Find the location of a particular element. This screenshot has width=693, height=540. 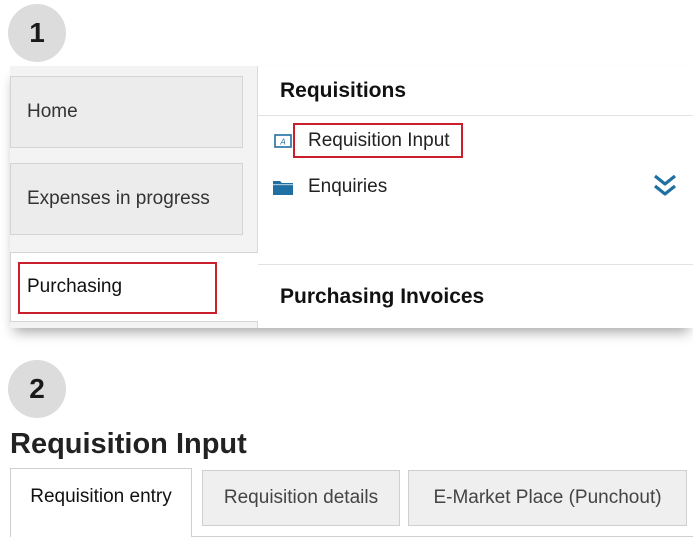

menu-link-label: Requisition Input is located at coordinates (379, 140).